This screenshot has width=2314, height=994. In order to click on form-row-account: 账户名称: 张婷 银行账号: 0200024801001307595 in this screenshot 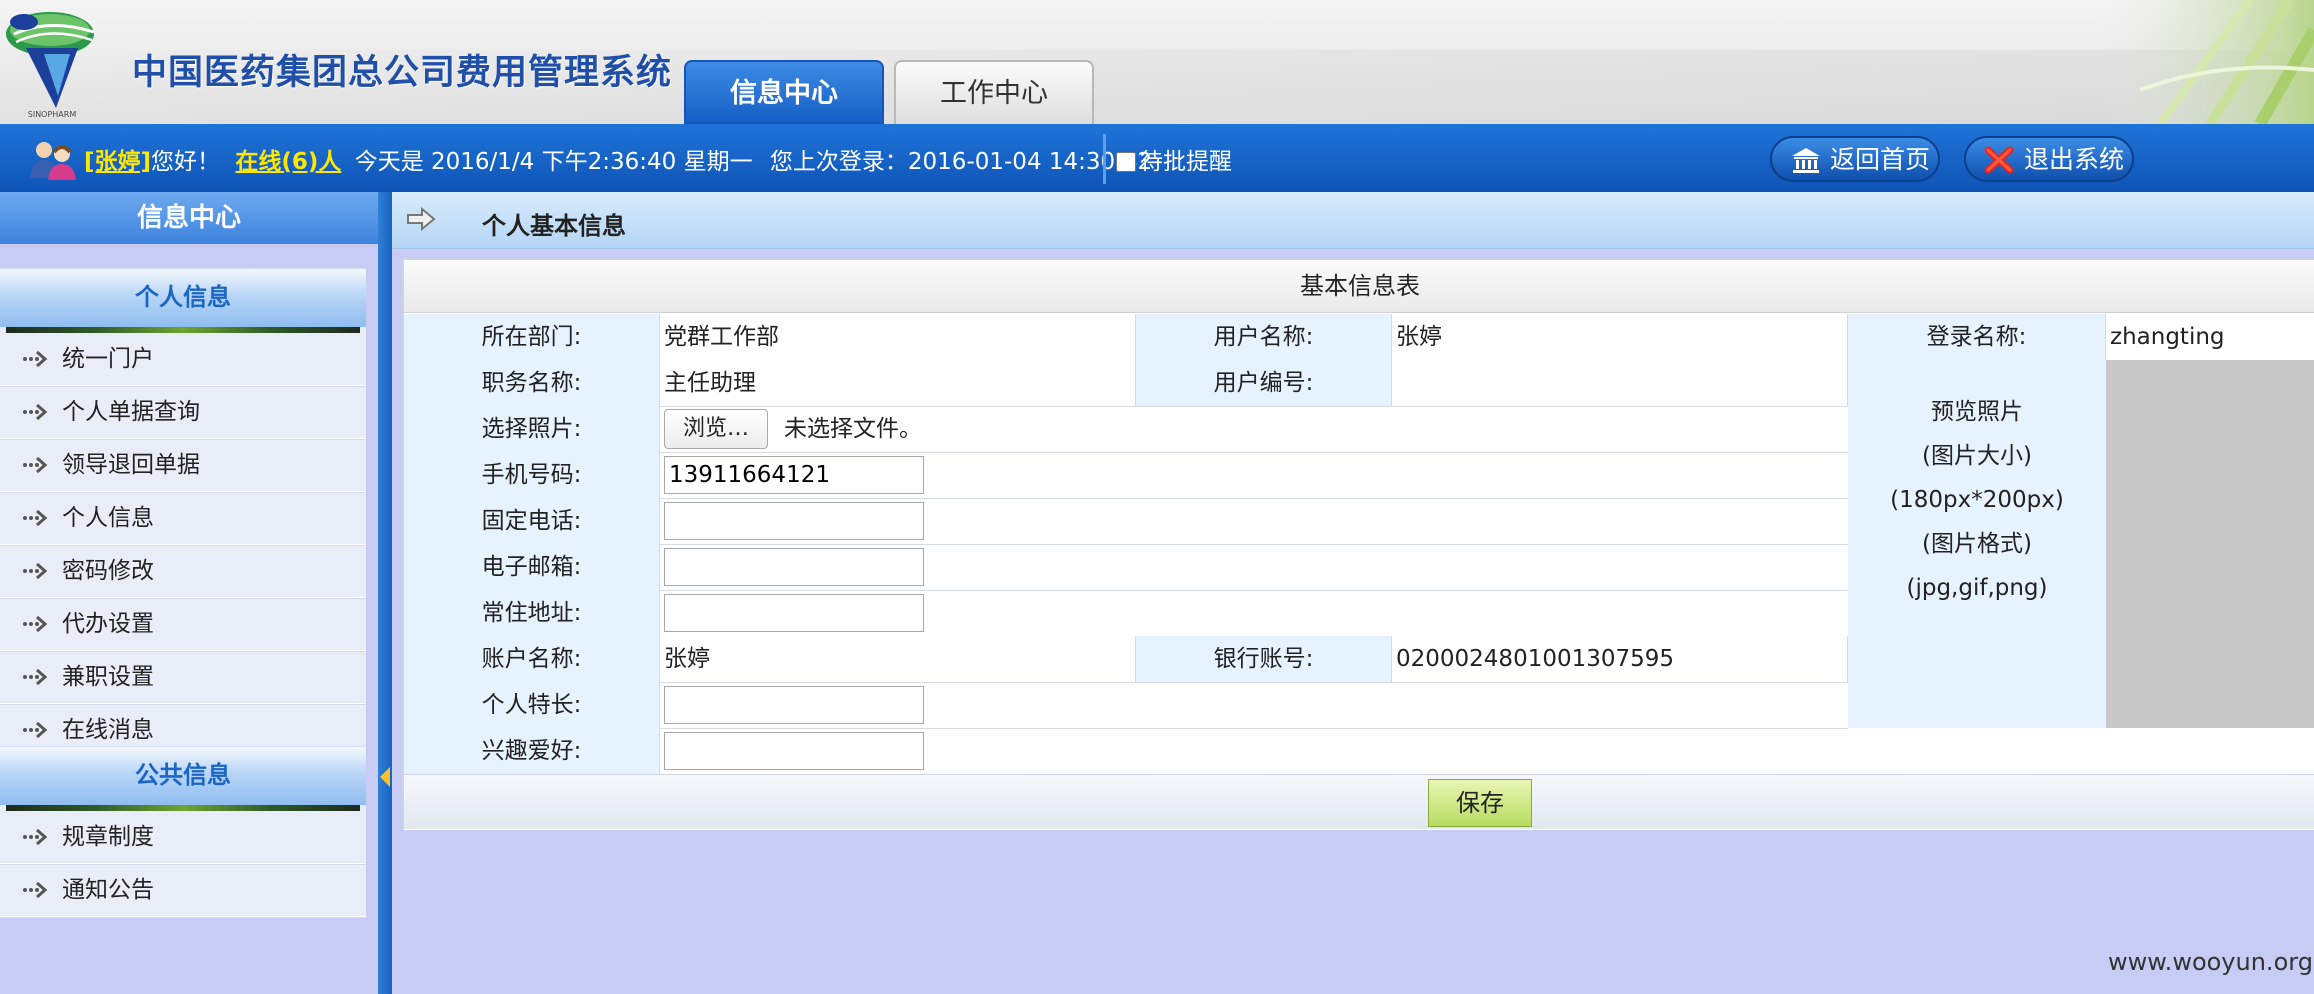, I will do `click(1126, 659)`.